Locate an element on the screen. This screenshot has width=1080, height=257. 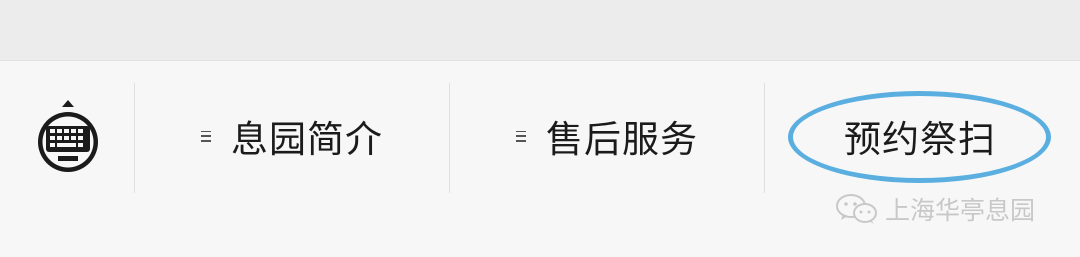
keyboard-icon is located at coordinates (68, 136).